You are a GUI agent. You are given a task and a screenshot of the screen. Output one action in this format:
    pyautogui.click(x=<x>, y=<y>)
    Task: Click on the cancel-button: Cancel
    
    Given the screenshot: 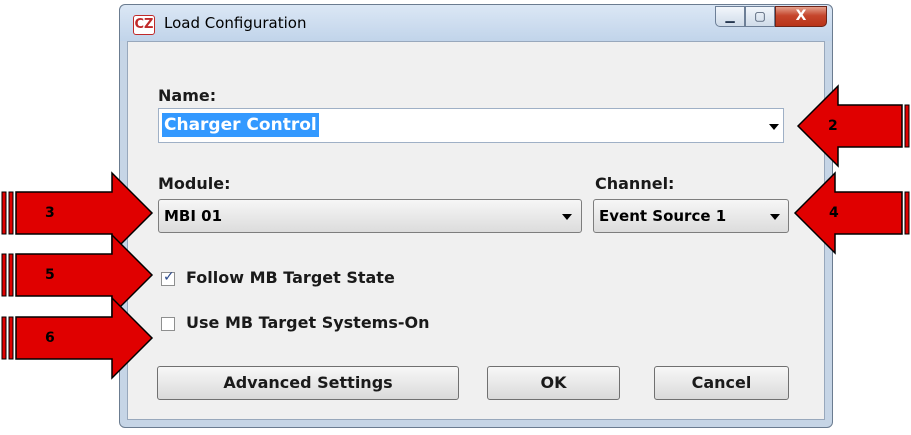 What is the action you would take?
    pyautogui.click(x=721, y=383)
    